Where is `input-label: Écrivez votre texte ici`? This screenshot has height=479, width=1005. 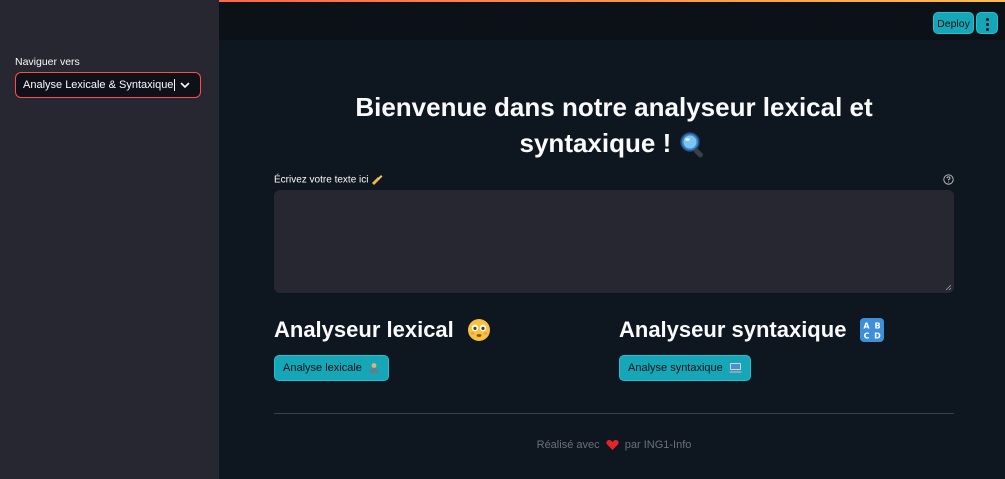
input-label: Écrivez votre texte ici is located at coordinates (328, 180).